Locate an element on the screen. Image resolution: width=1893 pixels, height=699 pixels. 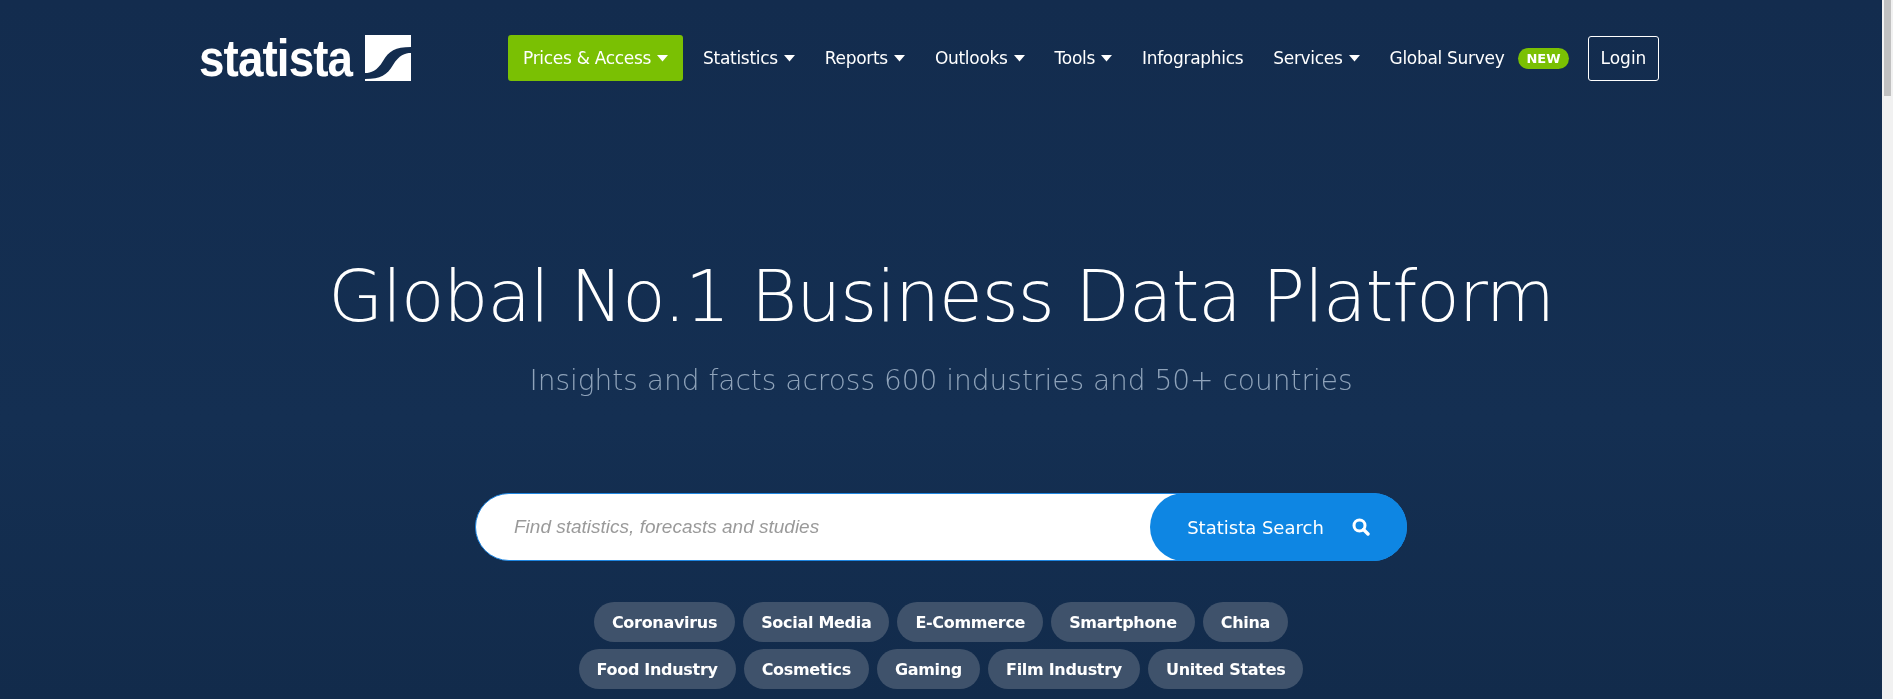
topic-chip: Gaming is located at coordinates (928, 669).